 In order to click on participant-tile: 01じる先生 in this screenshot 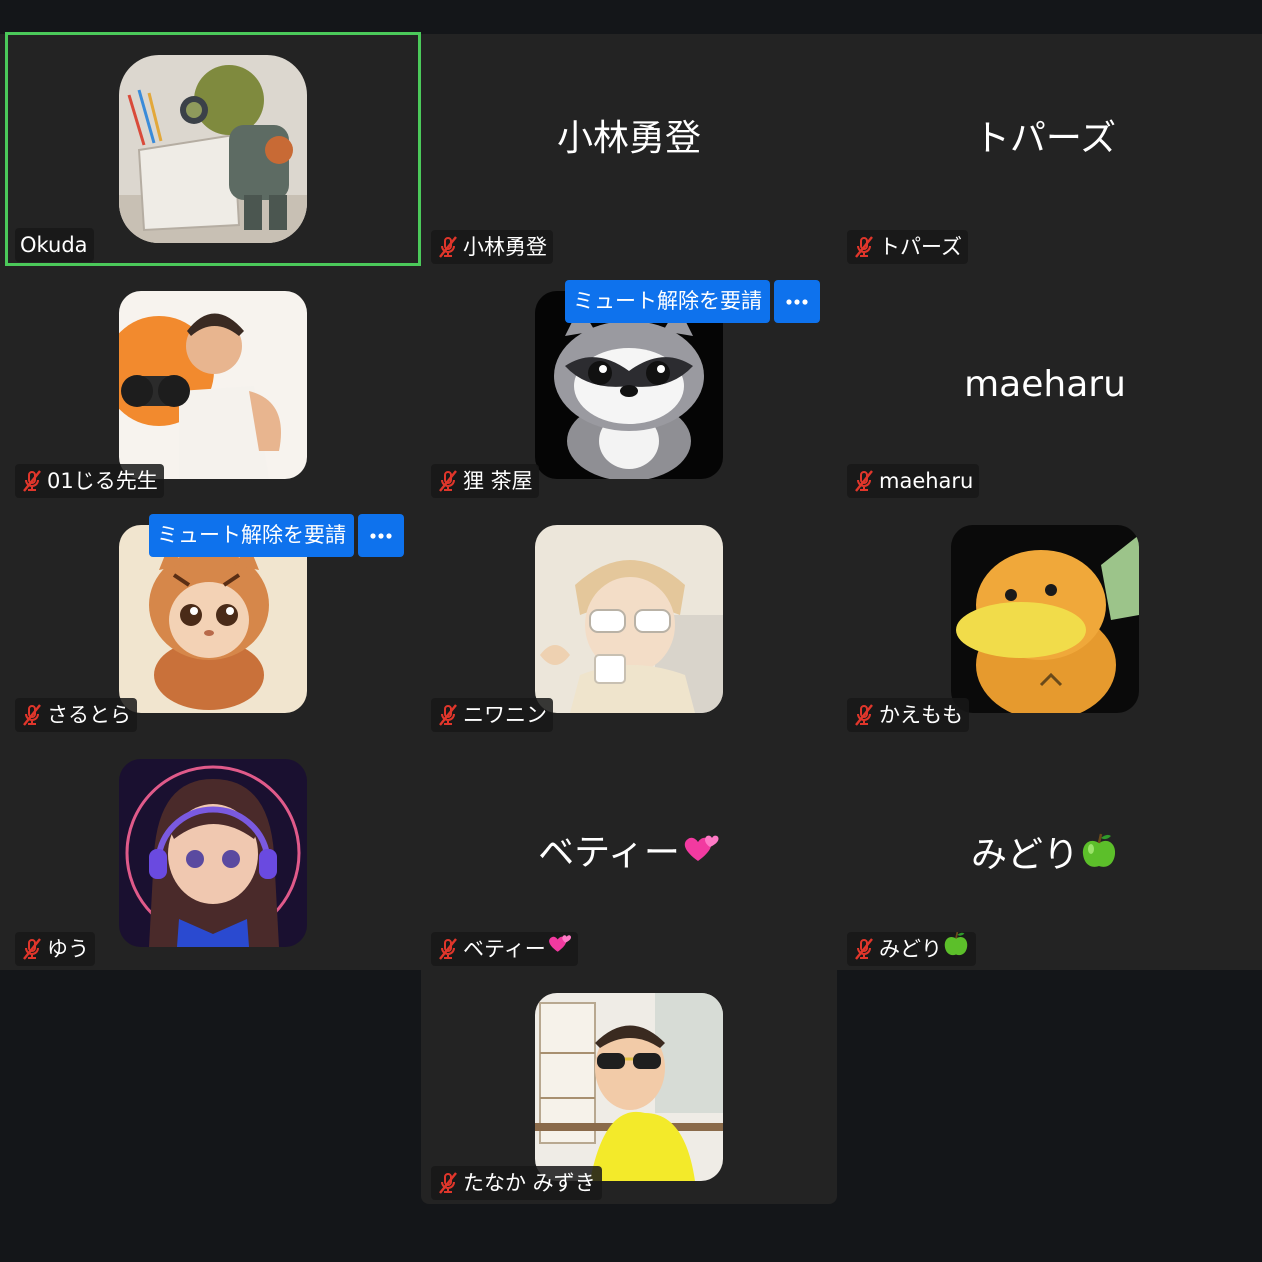, I will do `click(213, 385)`.